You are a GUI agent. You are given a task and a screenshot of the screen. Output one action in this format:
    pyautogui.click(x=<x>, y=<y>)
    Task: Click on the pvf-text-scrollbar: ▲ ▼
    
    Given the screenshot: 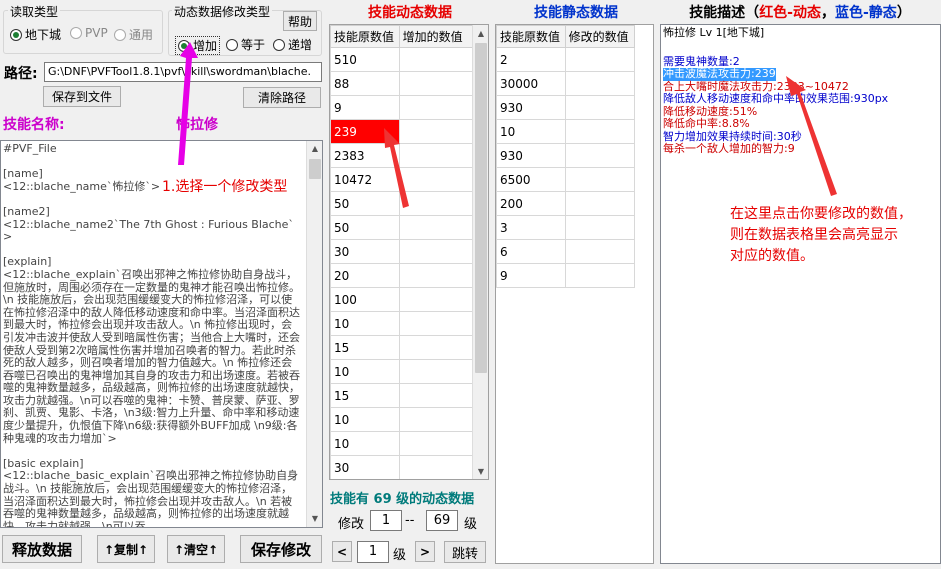 What is the action you would take?
    pyautogui.click(x=314, y=334)
    